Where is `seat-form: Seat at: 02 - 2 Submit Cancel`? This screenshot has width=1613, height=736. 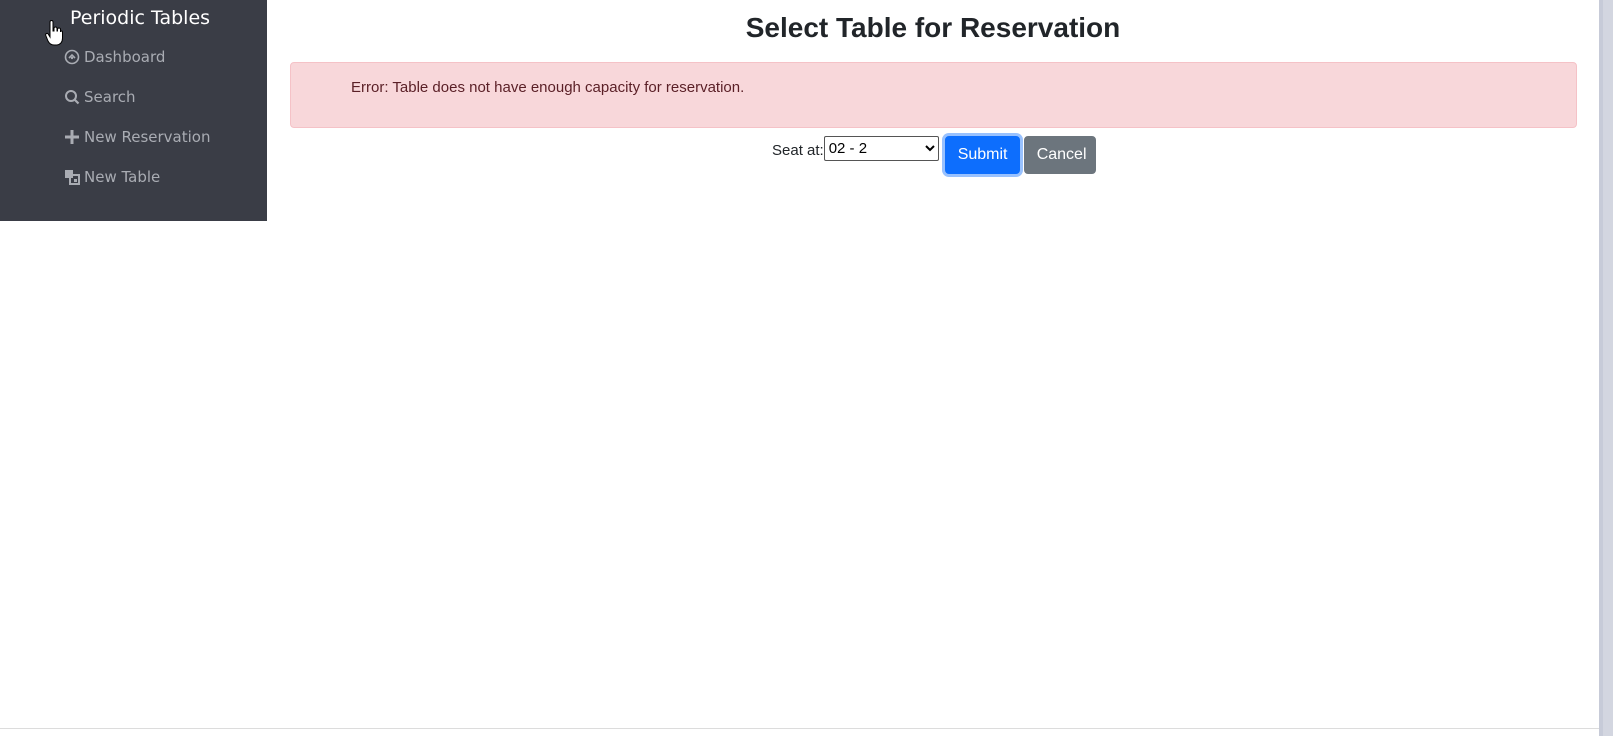
seat-form: Seat at: 02 - 2 Submit Cancel is located at coordinates (934, 155).